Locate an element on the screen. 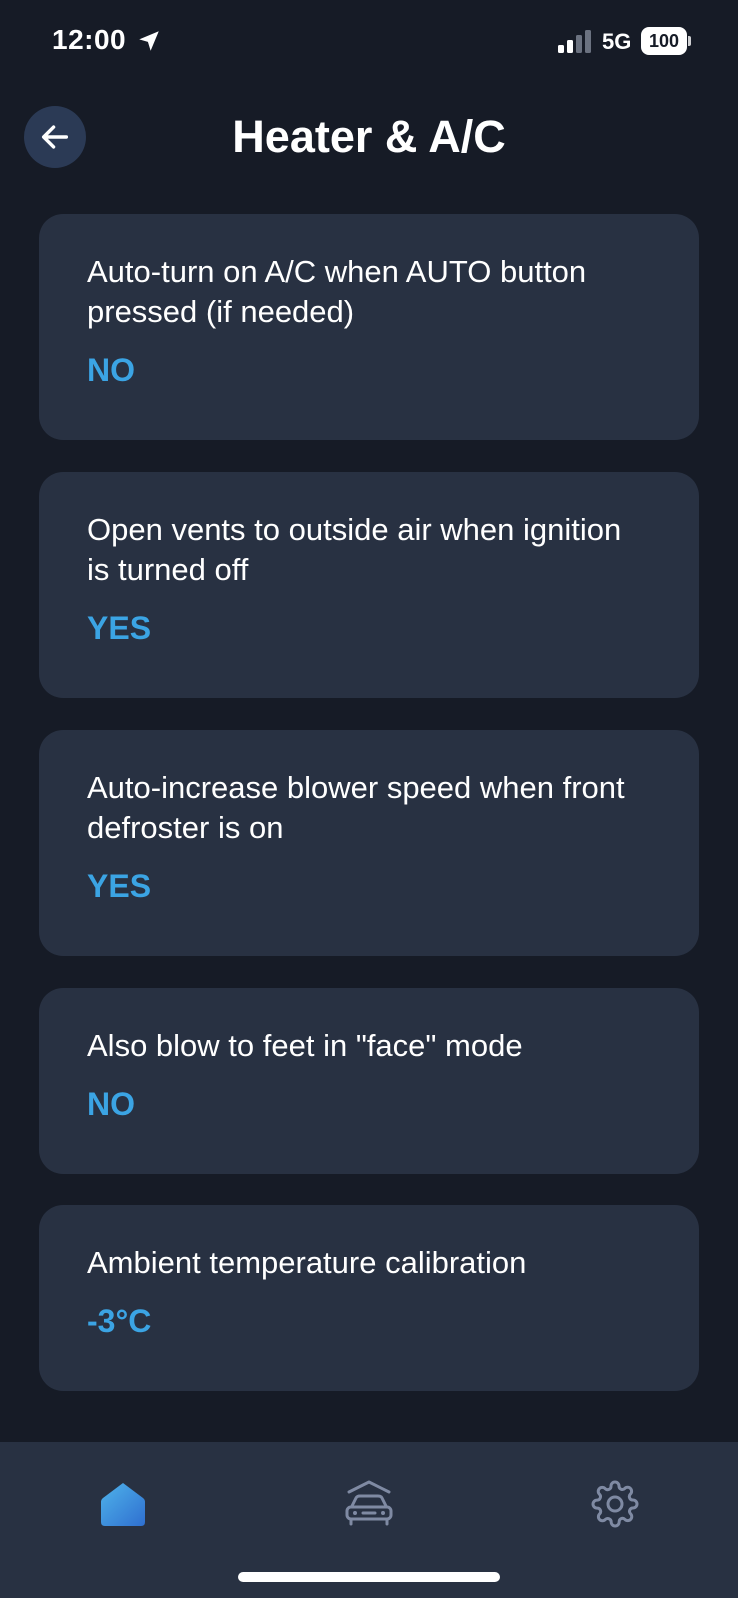 Image resolution: width=738 pixels, height=1598 pixels. setting-value: -3°C is located at coordinates (119, 1321).